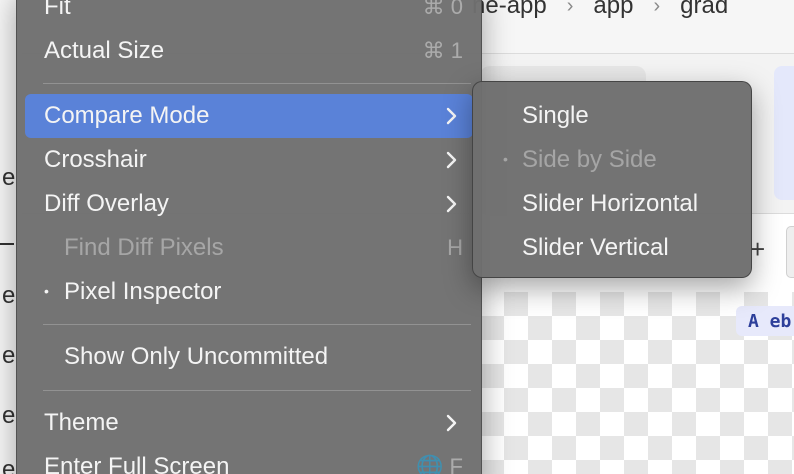 The image size is (794, 474). What do you see at coordinates (439, 464) in the screenshot?
I see `shortcut-label: 🌐 F` at bounding box center [439, 464].